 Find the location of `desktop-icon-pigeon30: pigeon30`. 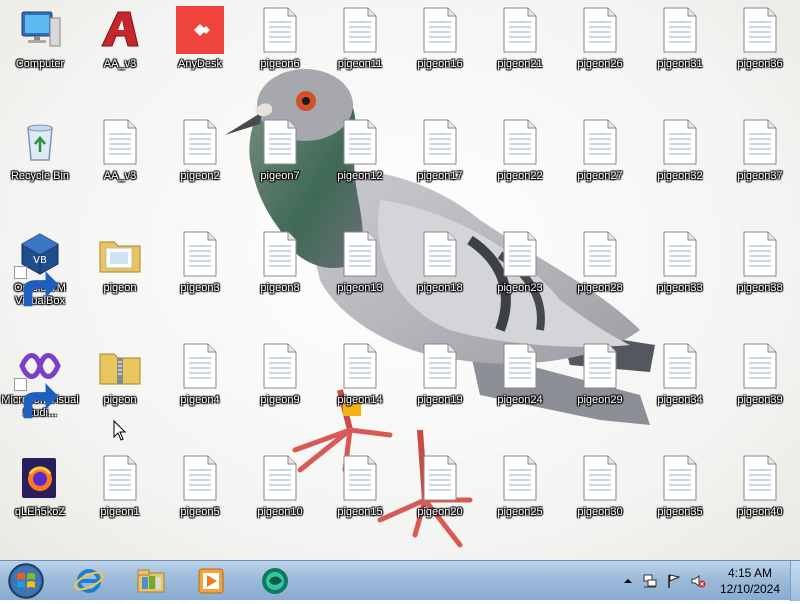

desktop-icon-pigeon30: pigeon30 is located at coordinates (600, 504).